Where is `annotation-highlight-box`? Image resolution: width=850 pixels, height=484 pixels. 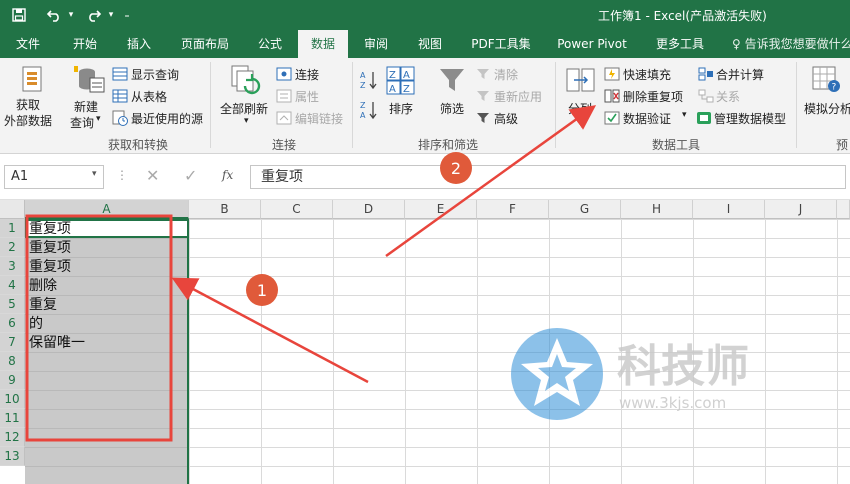
annotation-highlight-box is located at coordinates (99, 328).